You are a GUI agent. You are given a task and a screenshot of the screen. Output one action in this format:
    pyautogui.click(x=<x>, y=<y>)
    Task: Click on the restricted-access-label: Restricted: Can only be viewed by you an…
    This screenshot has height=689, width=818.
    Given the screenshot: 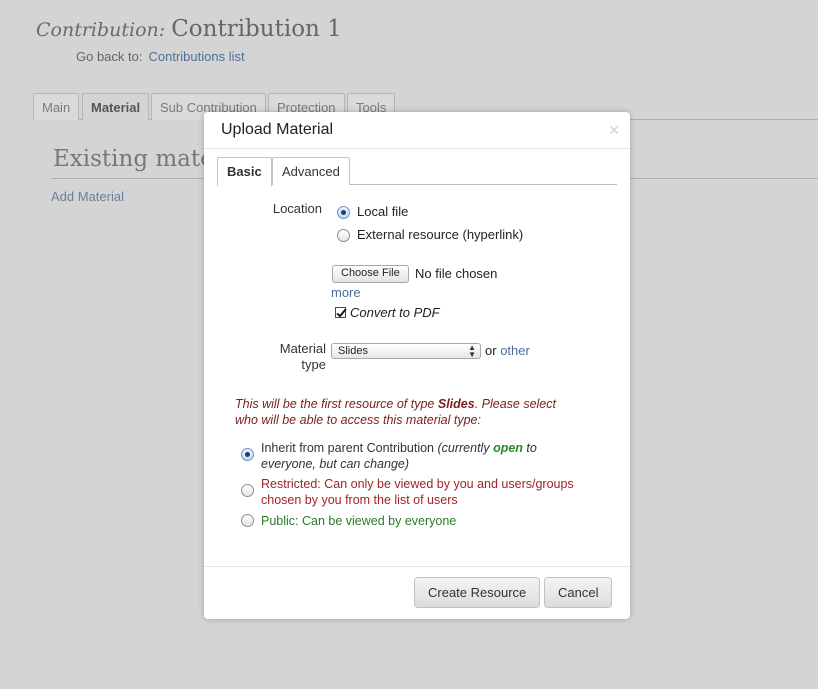 What is the action you would take?
    pyautogui.click(x=436, y=492)
    